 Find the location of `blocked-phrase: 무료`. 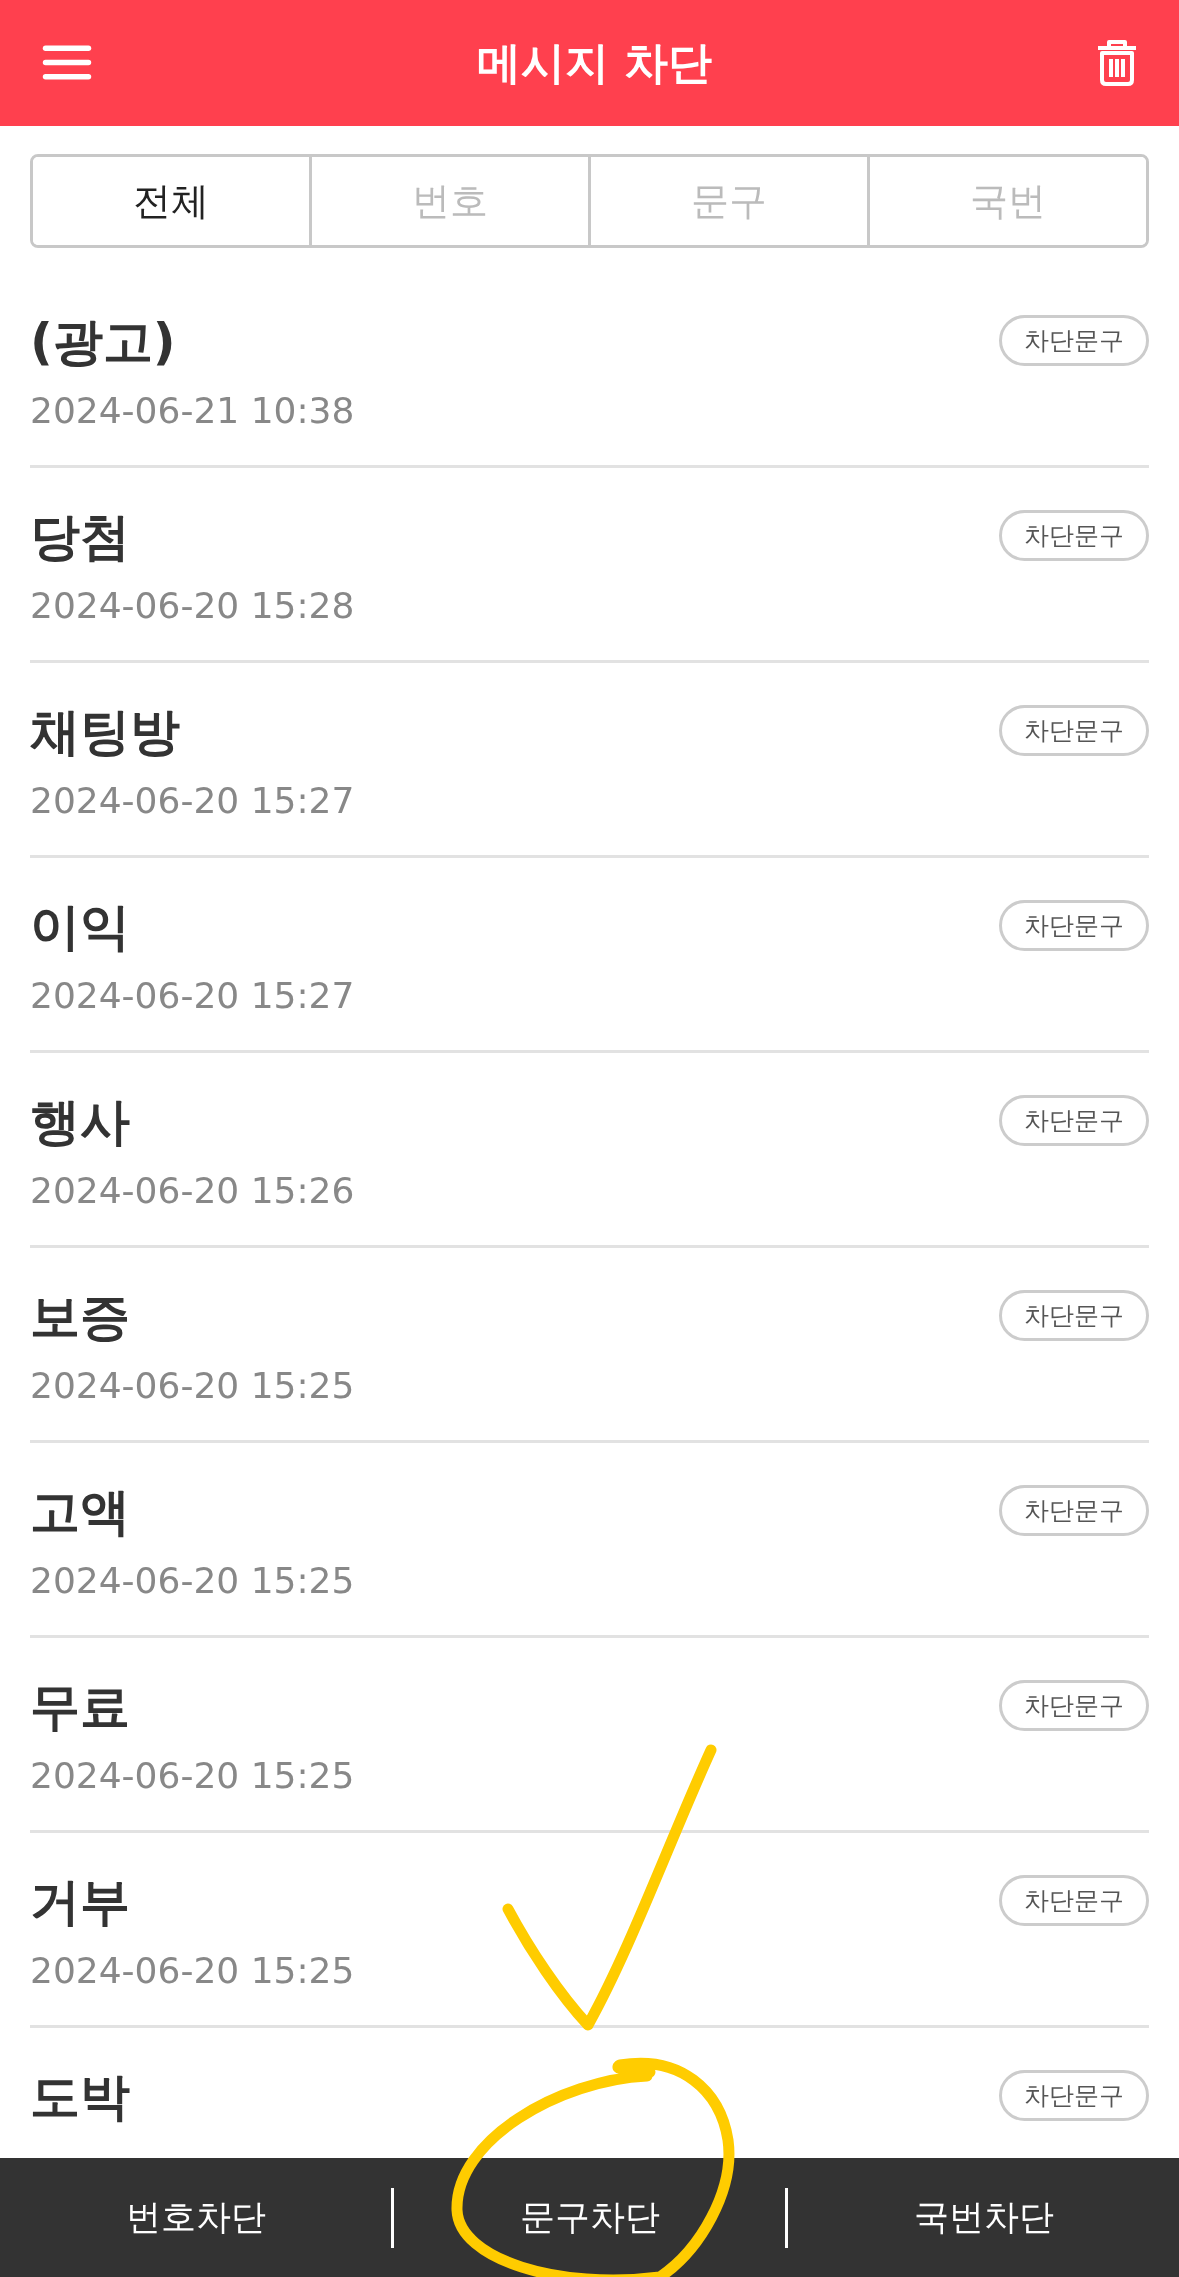

blocked-phrase: 무료 is located at coordinates (80, 1707).